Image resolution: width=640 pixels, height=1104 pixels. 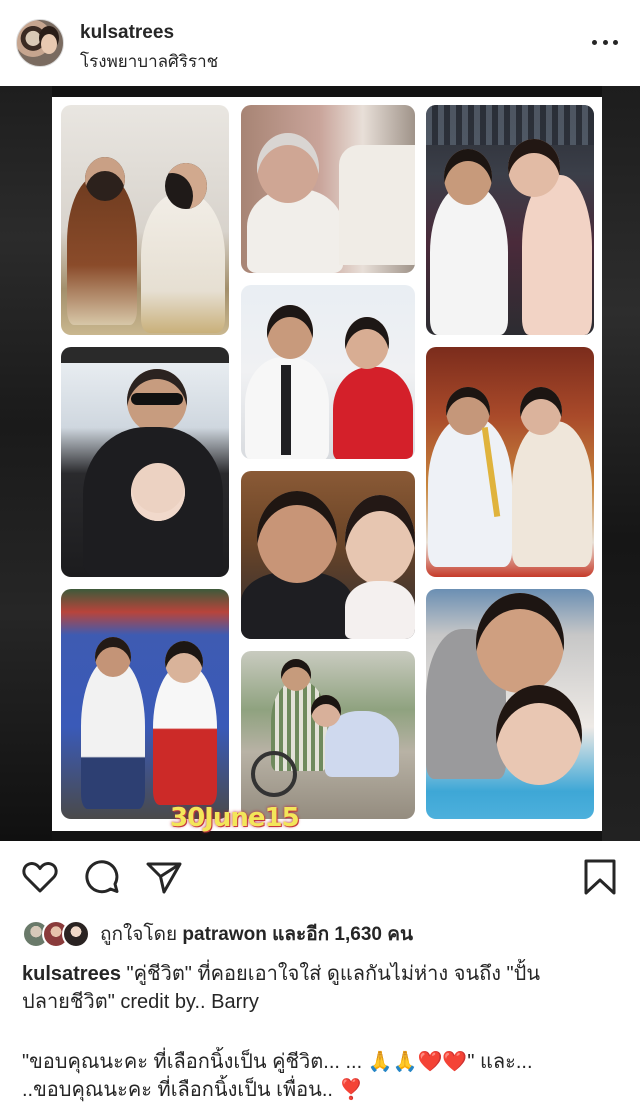 I want to click on post-username: kulsatrees, so click(x=127, y=33).